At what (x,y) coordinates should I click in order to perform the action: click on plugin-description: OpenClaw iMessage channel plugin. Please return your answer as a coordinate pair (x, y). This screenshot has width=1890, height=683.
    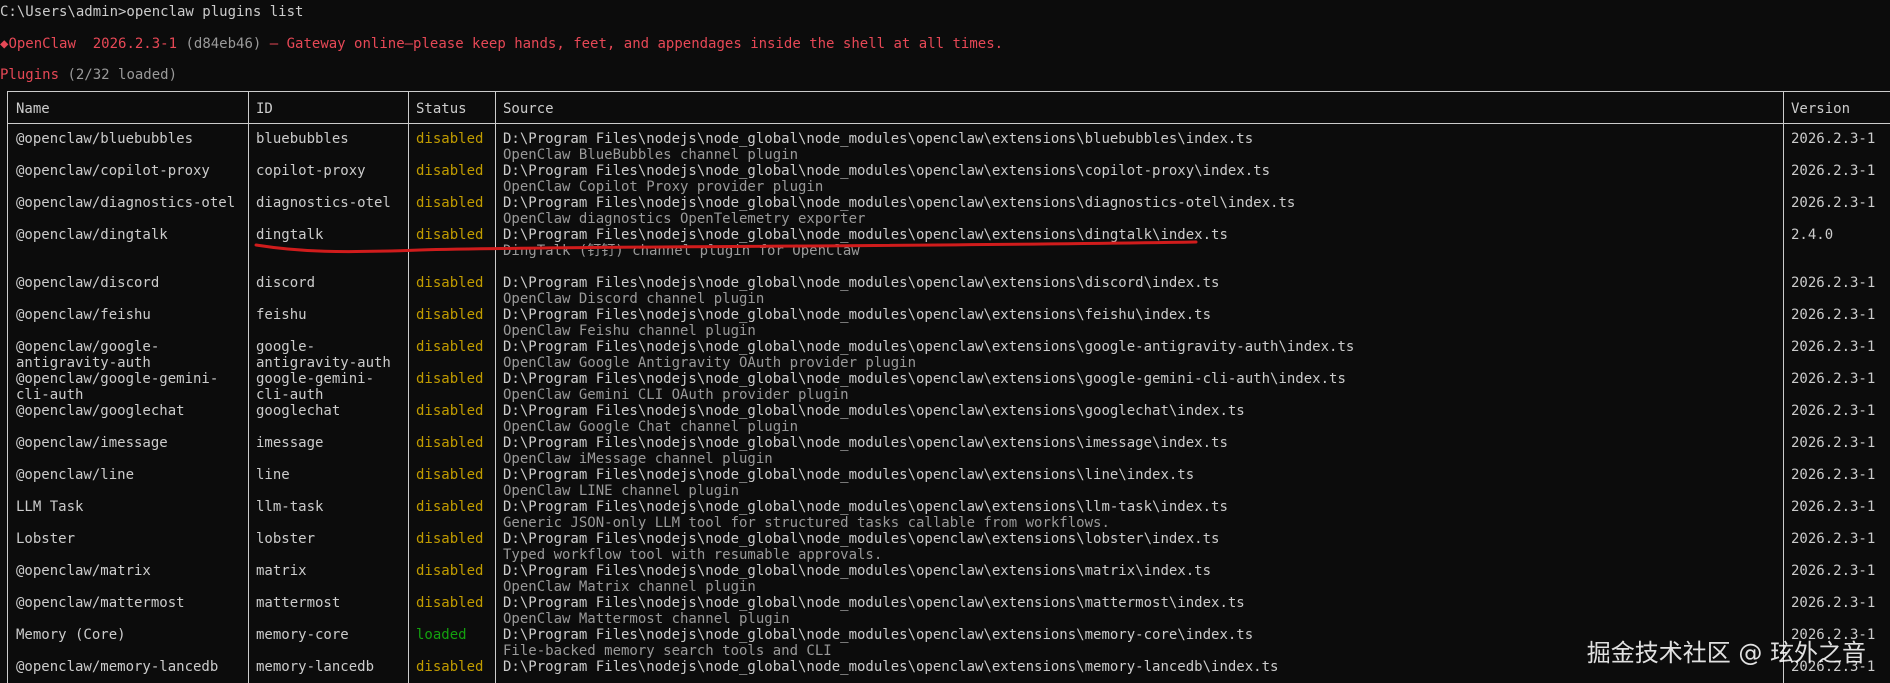
    Looking at the image, I should click on (638, 459).